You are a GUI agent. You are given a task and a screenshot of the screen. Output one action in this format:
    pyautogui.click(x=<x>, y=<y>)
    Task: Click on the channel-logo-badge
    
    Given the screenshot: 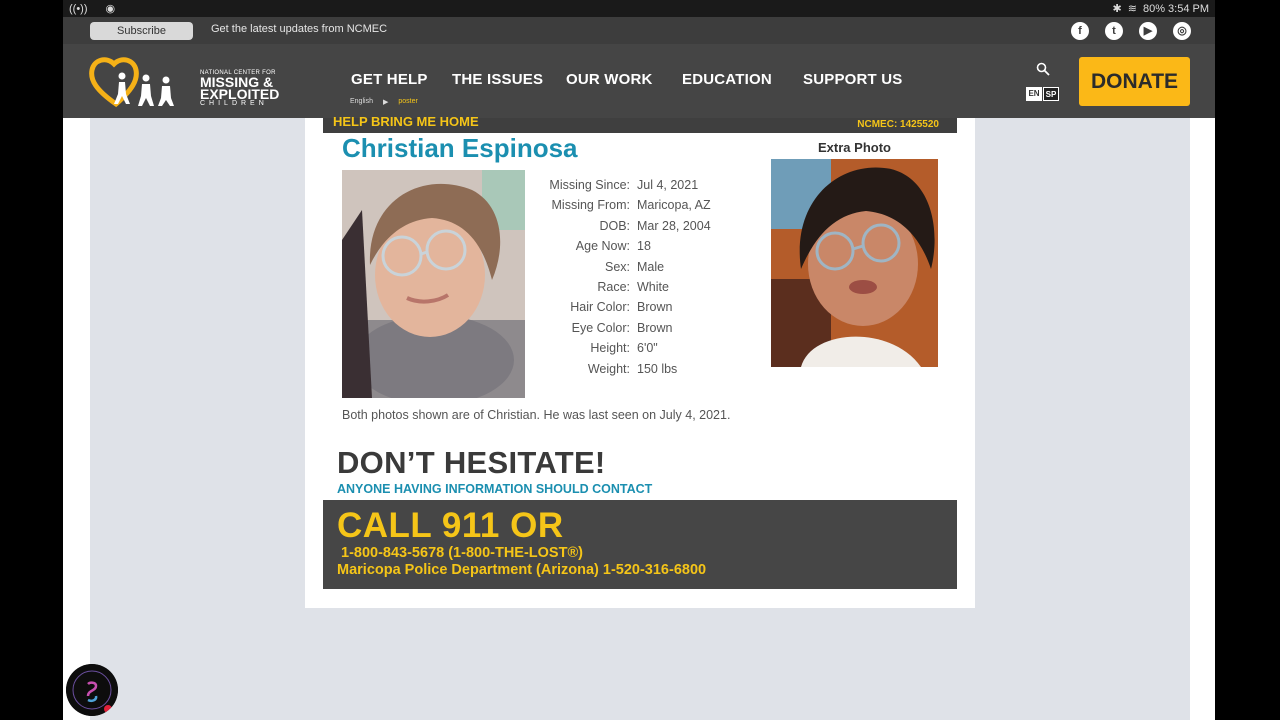 What is the action you would take?
    pyautogui.click(x=92, y=690)
    